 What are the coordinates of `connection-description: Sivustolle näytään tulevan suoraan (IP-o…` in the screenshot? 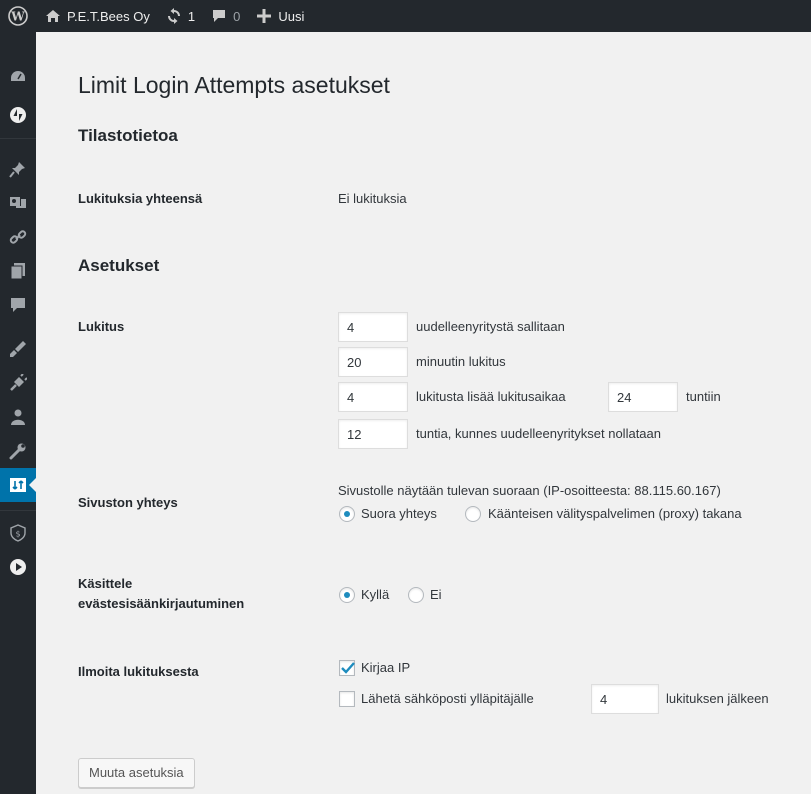 It's located at (529, 490).